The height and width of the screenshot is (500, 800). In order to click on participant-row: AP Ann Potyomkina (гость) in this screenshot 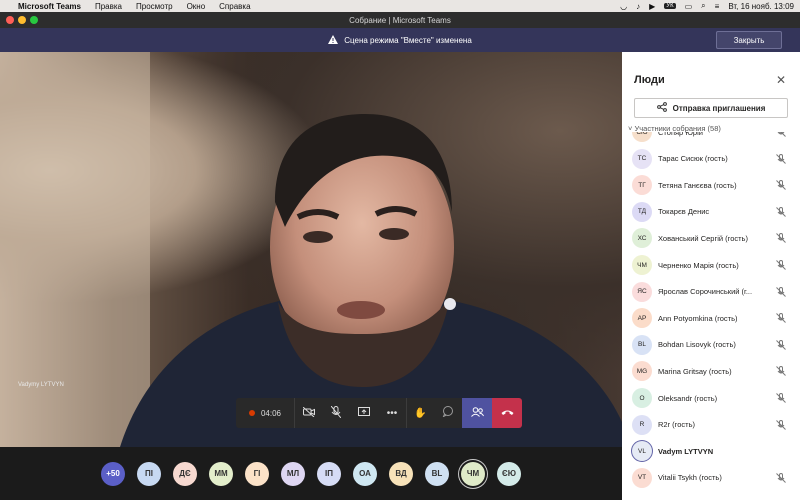, I will do `click(711, 318)`.